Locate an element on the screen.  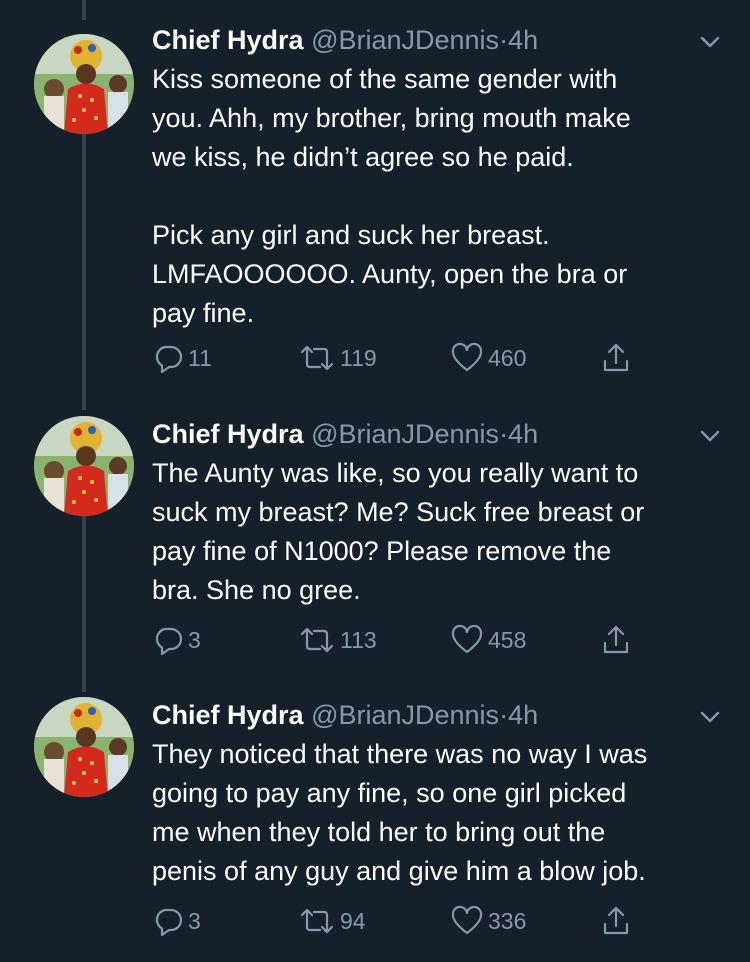
like-button: 460 is located at coordinates (488, 358).